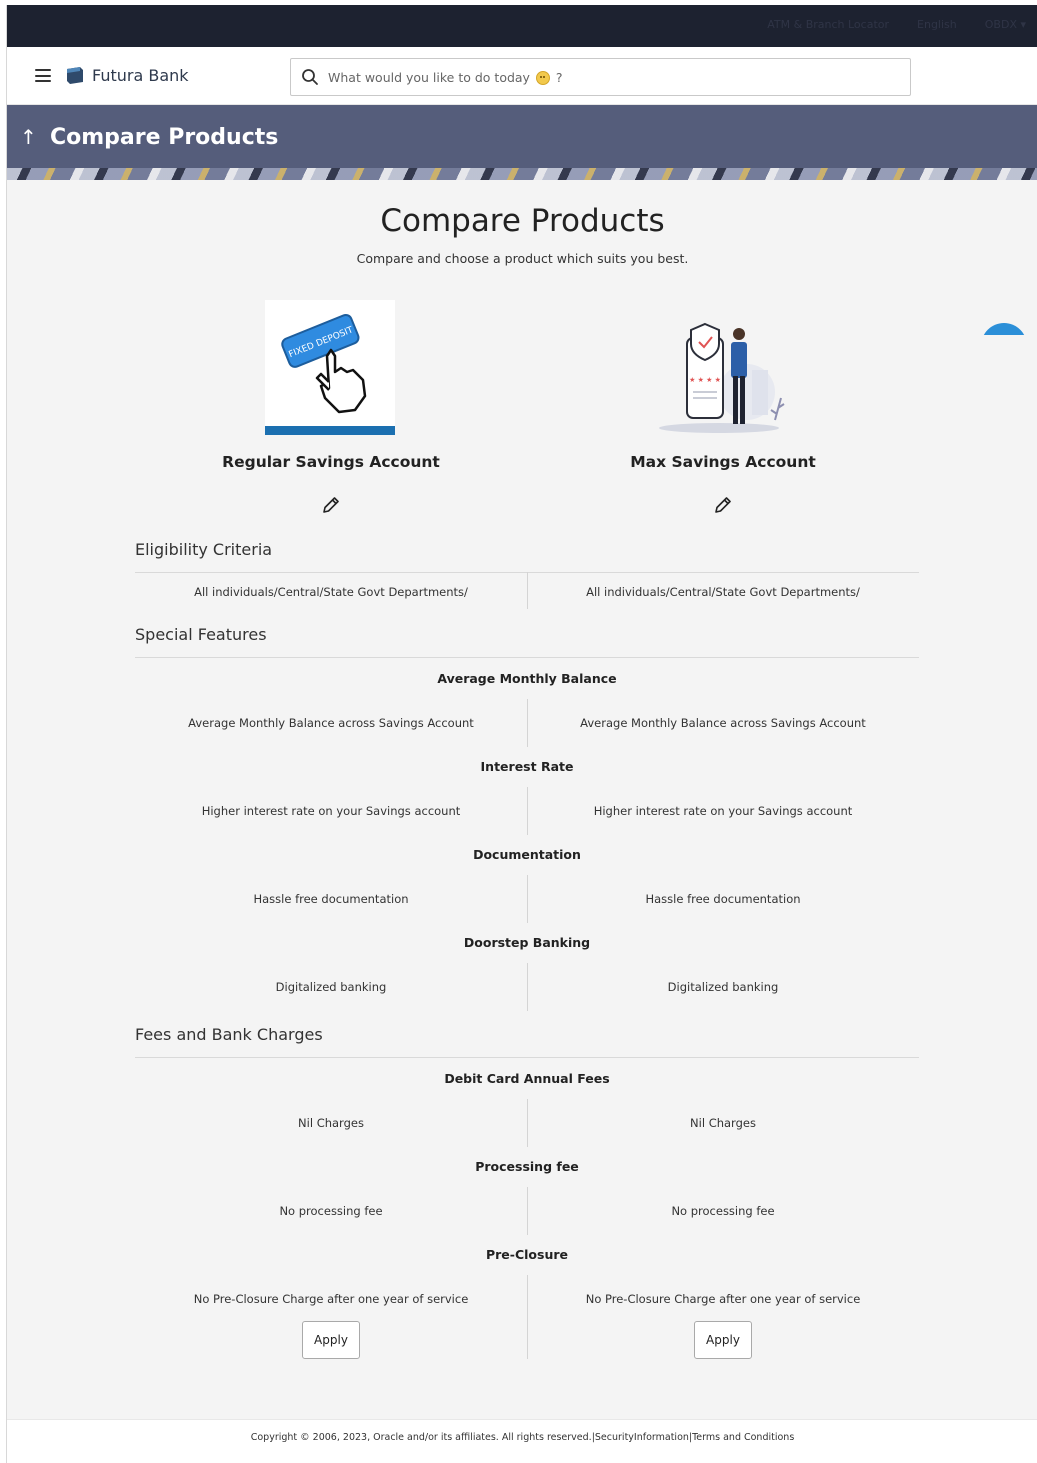  I want to click on apply-button-regular-savings: Apply, so click(331, 1340).